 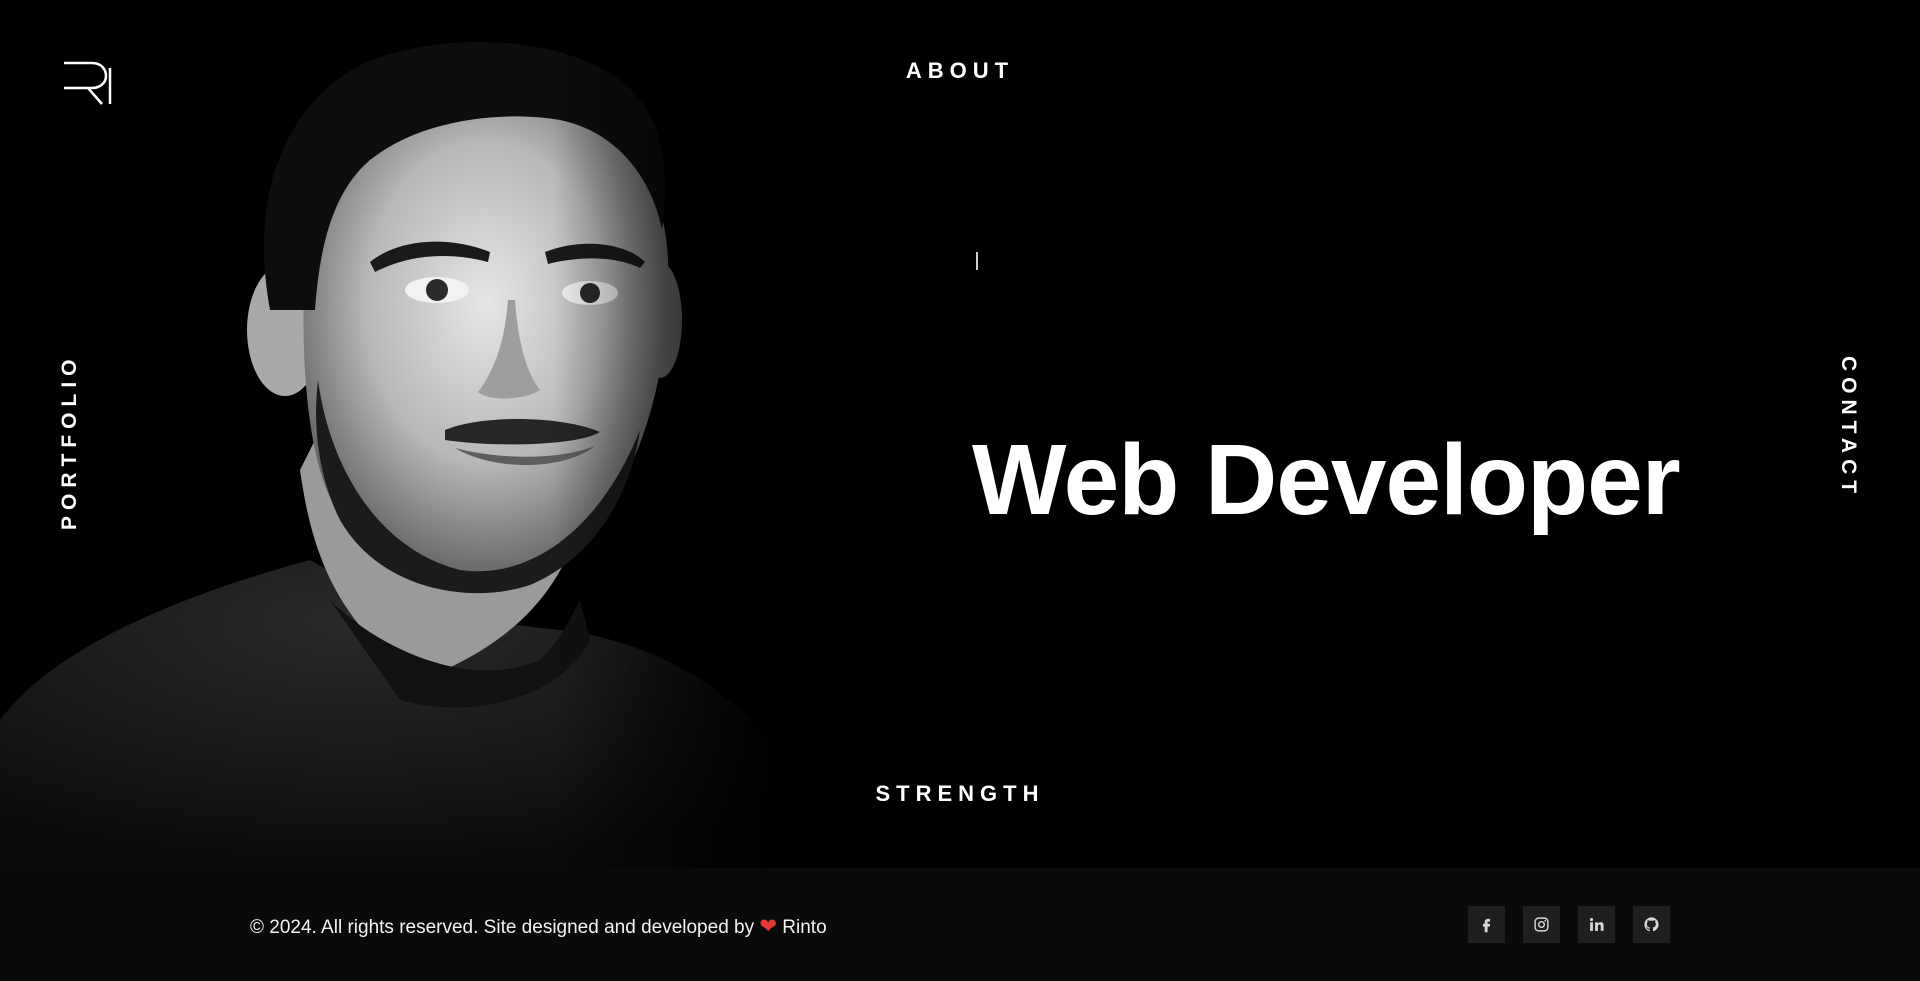 I want to click on github-icon, so click(x=1651, y=924).